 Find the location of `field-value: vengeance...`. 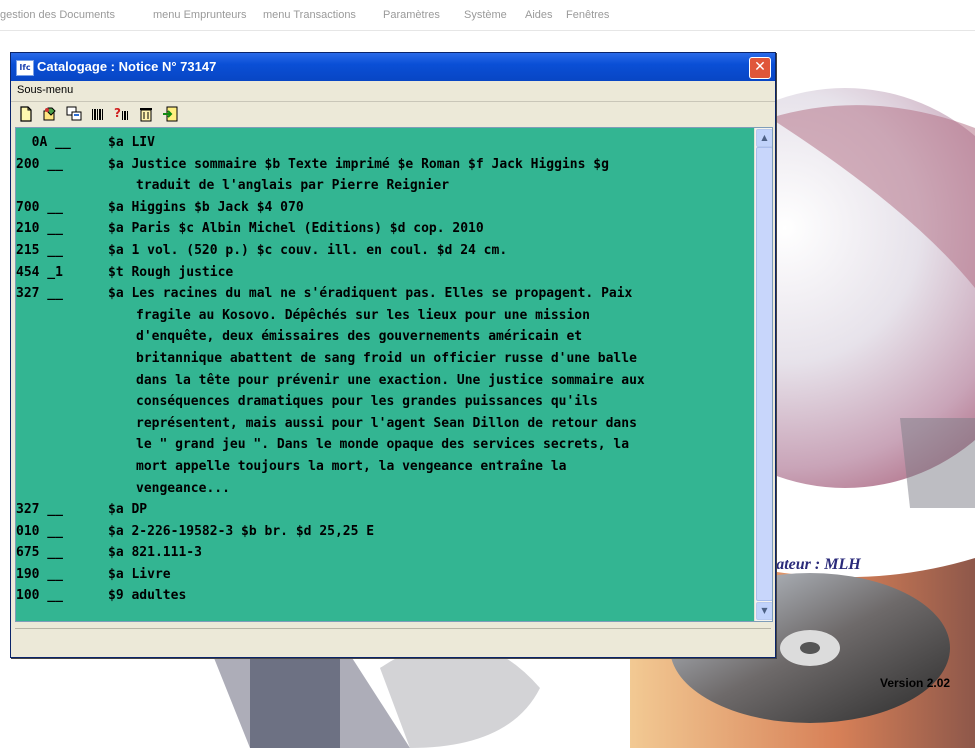

field-value: vengeance... is located at coordinates (183, 488).